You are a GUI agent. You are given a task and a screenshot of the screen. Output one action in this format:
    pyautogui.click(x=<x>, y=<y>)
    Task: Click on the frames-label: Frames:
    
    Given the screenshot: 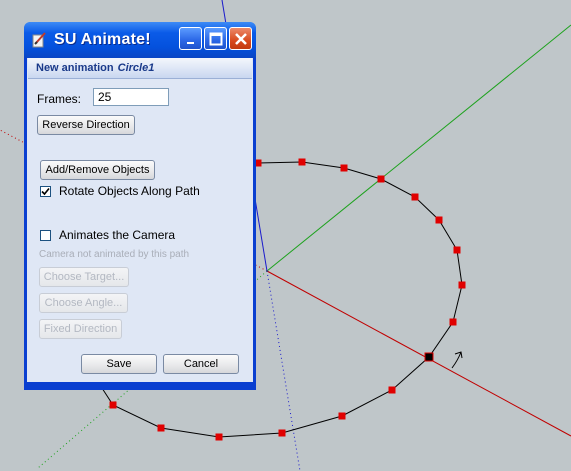 What is the action you would take?
    pyautogui.click(x=59, y=99)
    